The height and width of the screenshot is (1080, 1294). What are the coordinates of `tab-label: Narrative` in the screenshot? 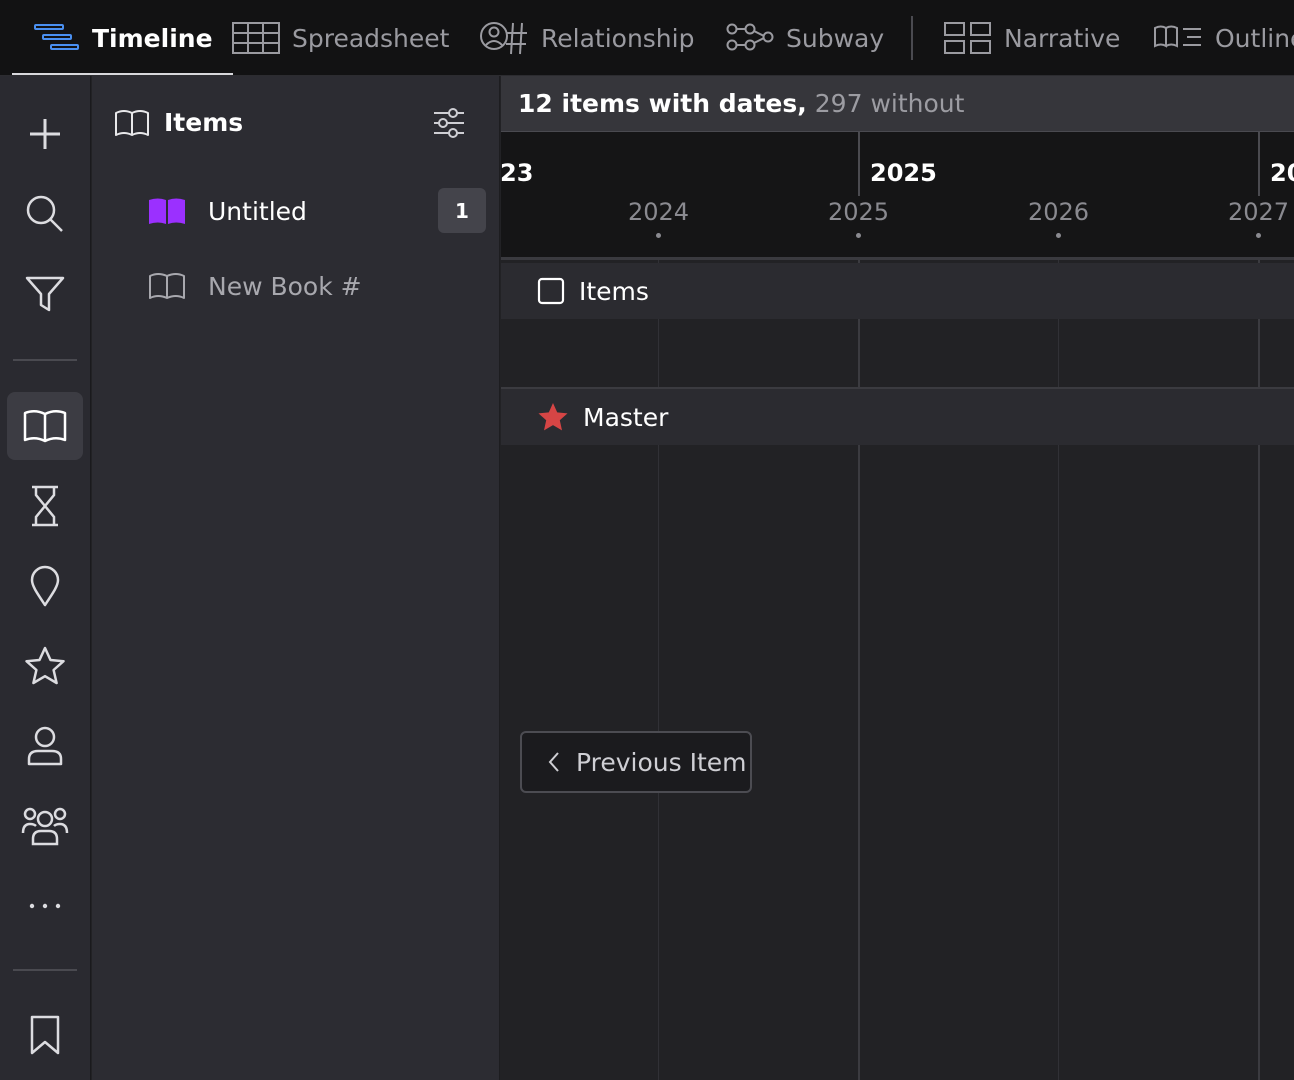 It's located at (1062, 38).